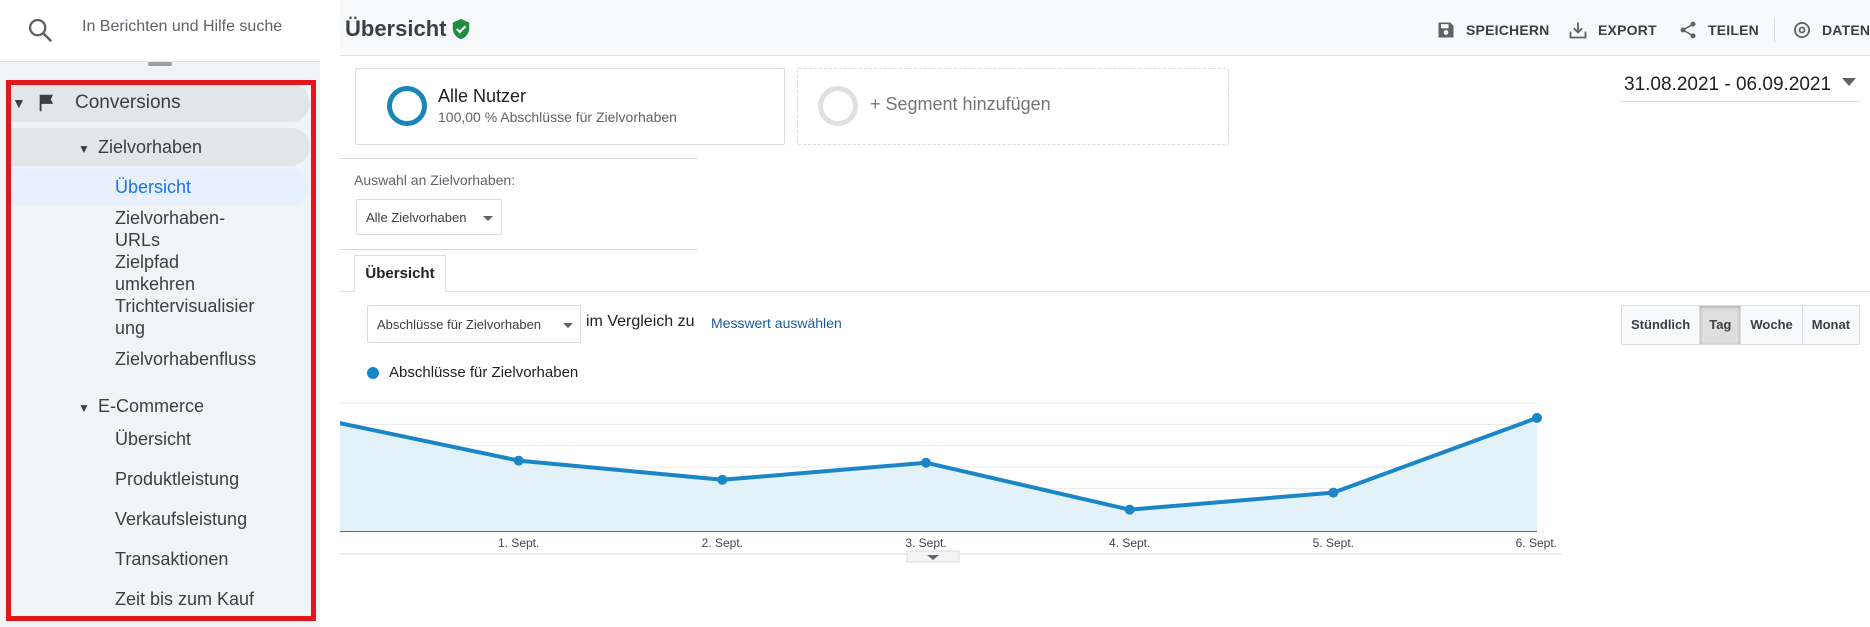  I want to click on sidebar-item-produktleistung: Produktleistung, so click(205, 479).